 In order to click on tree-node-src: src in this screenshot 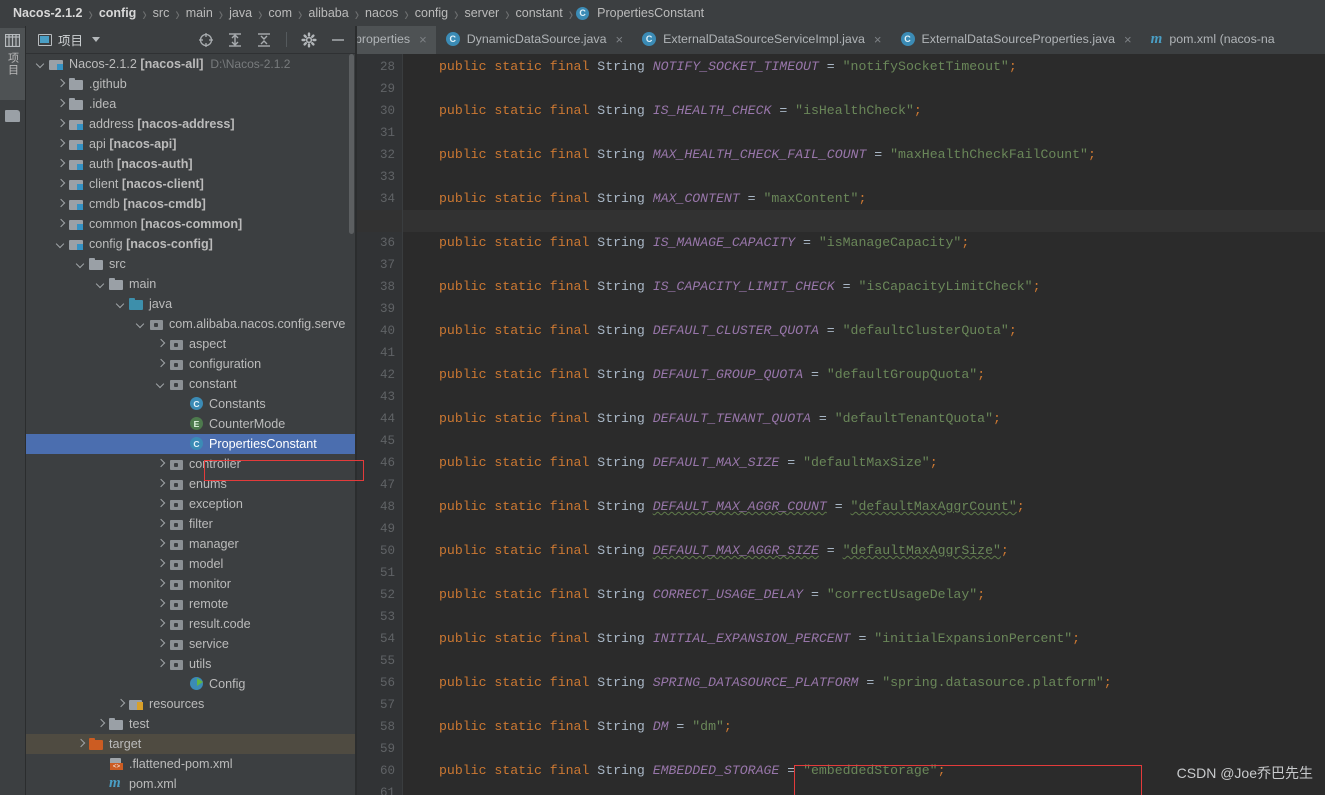, I will do `click(190, 264)`.